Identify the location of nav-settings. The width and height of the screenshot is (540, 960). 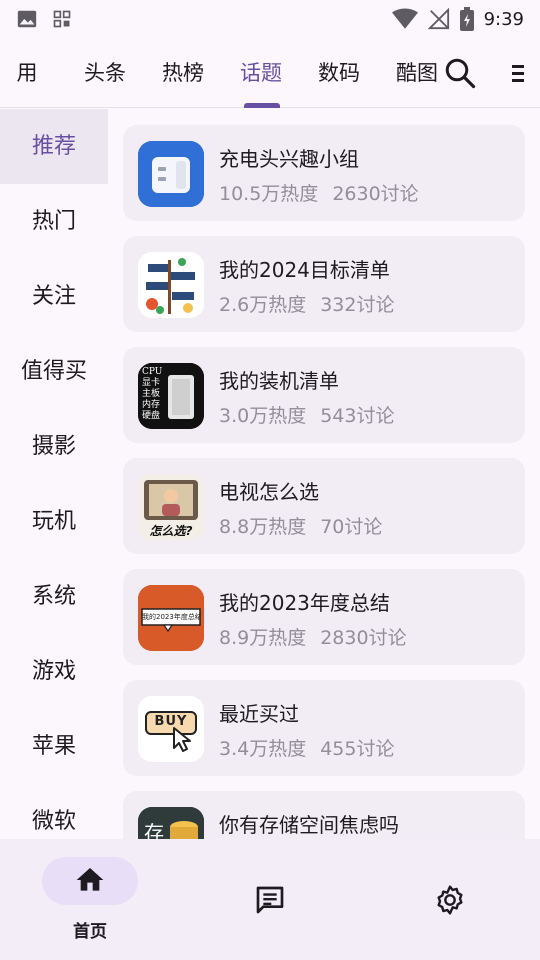
(450, 899).